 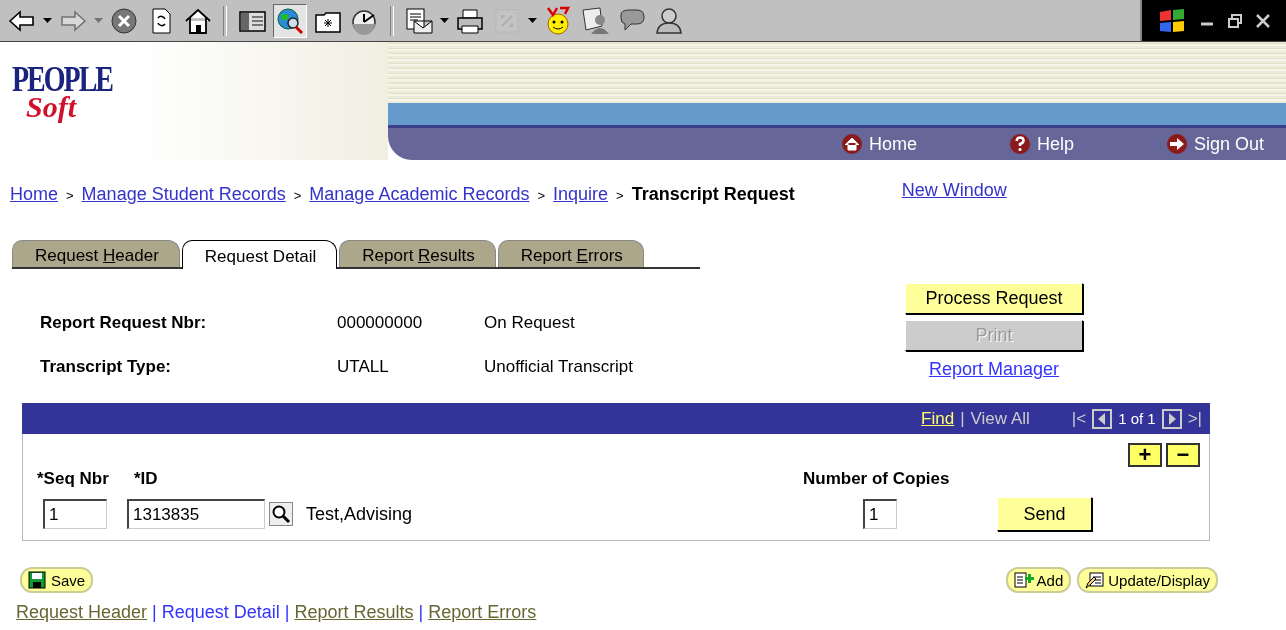 I want to click on column-label: *ID, so click(x=146, y=479).